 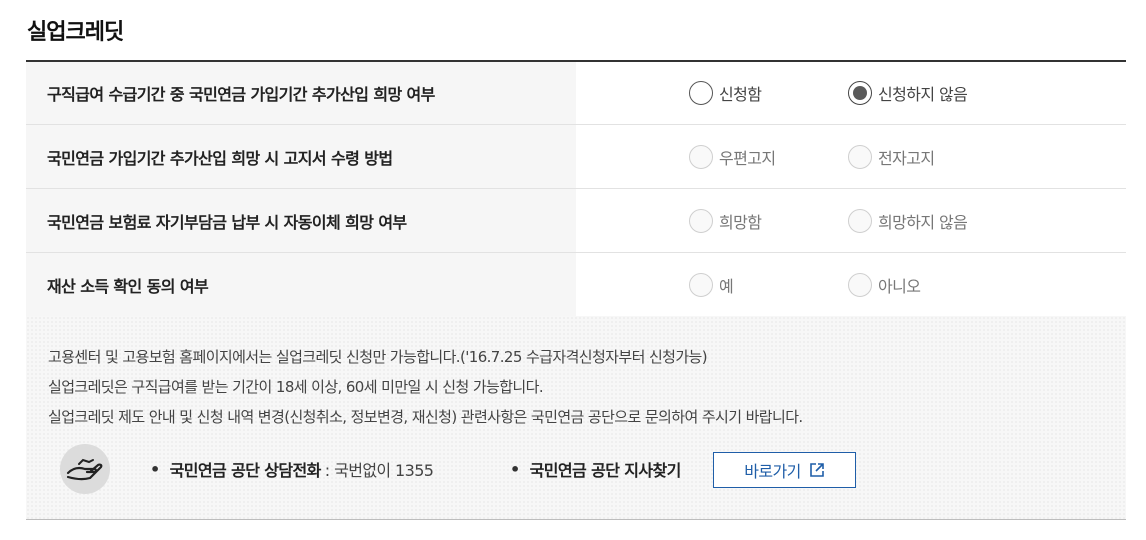 I want to click on radio-electronic-notice: 전자고지, so click(x=891, y=156).